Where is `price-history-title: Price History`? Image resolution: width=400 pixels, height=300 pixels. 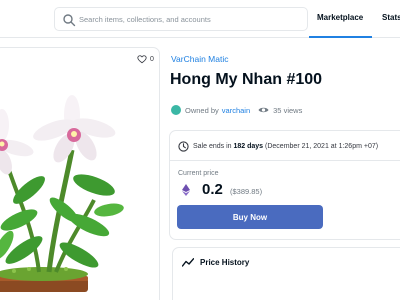
price-history-title: Price History is located at coordinates (225, 262).